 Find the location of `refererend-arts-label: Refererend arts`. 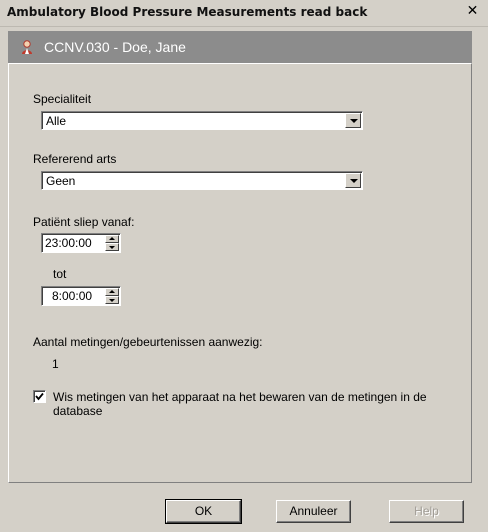

refererend-arts-label: Refererend arts is located at coordinates (75, 159).